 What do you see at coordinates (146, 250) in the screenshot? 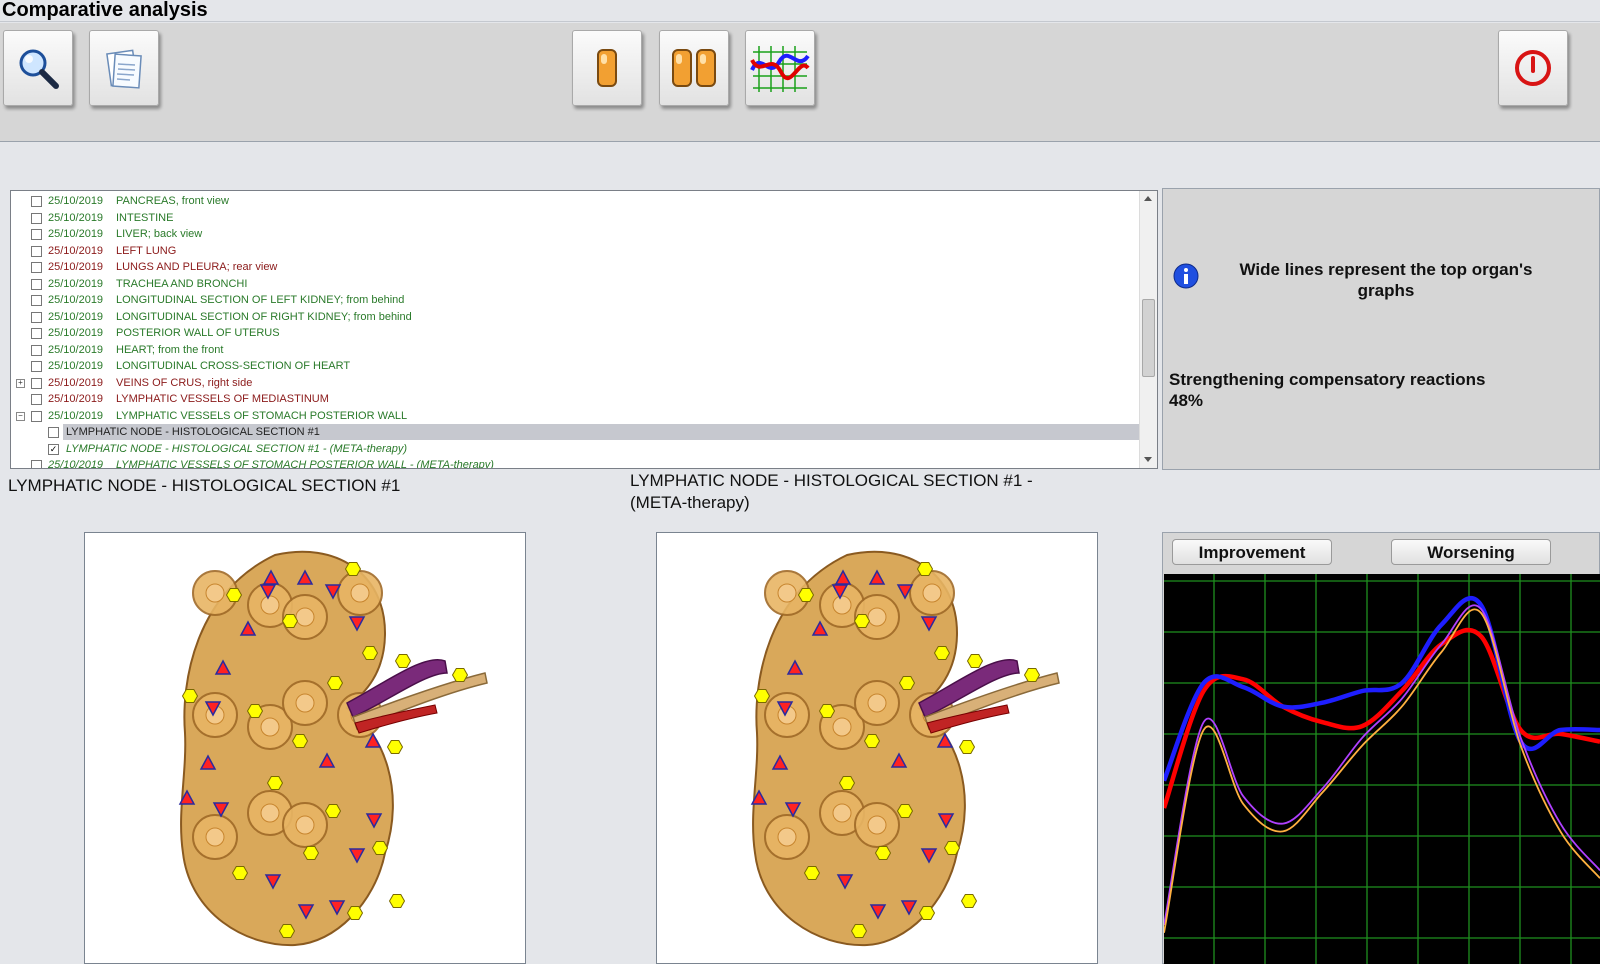
I see `row-label: LEFT LUNG` at bounding box center [146, 250].